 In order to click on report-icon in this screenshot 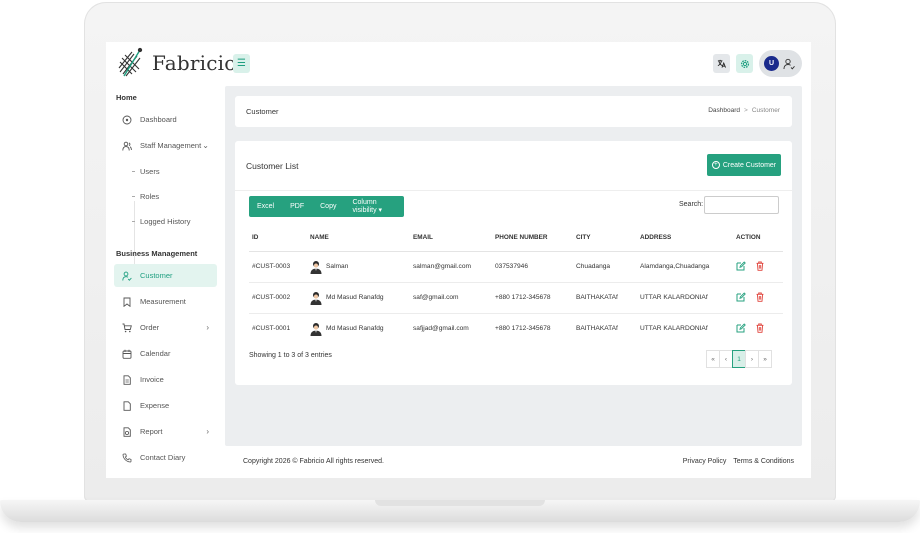, I will do `click(127, 431)`.